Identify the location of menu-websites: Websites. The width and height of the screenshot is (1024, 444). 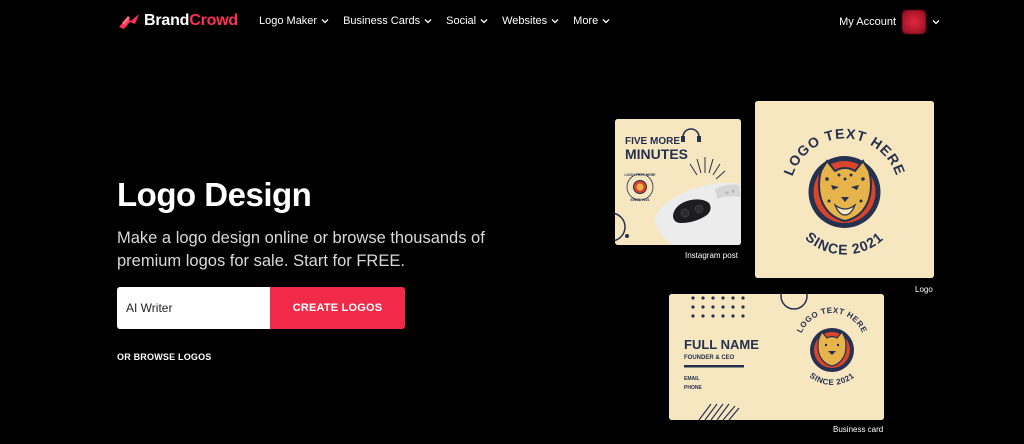
(530, 21).